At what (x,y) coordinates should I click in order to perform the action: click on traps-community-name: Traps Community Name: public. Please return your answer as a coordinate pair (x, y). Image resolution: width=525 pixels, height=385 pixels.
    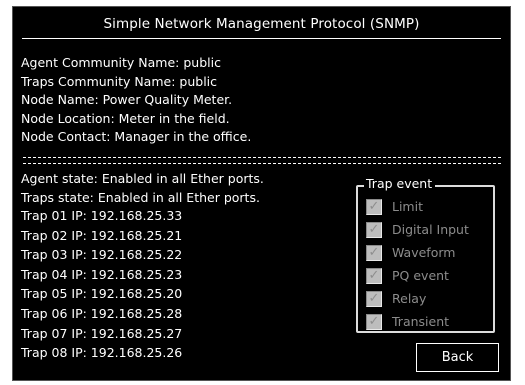
    Looking at the image, I should click on (119, 81).